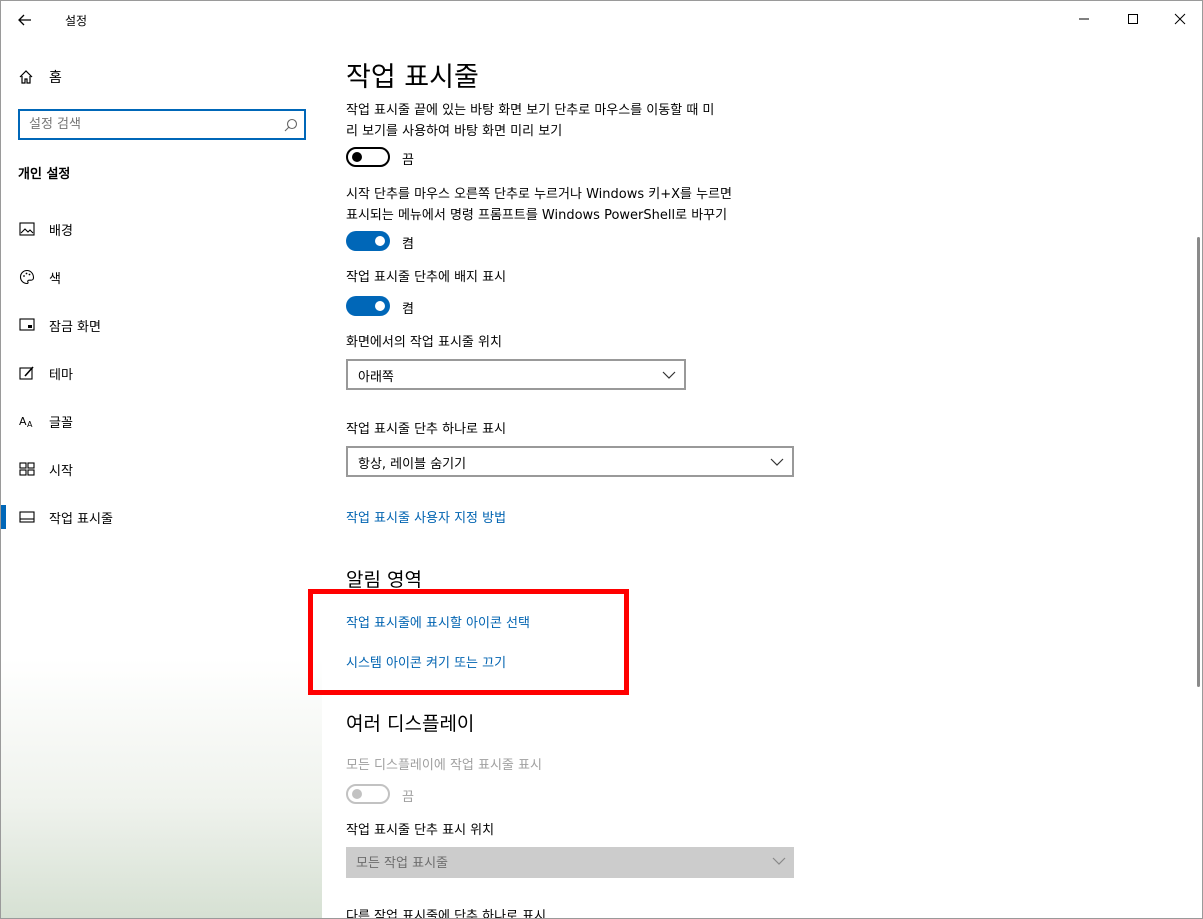 The image size is (1203, 919). Describe the element at coordinates (40, 77) in the screenshot. I see `sidebar-home: 홈` at that location.